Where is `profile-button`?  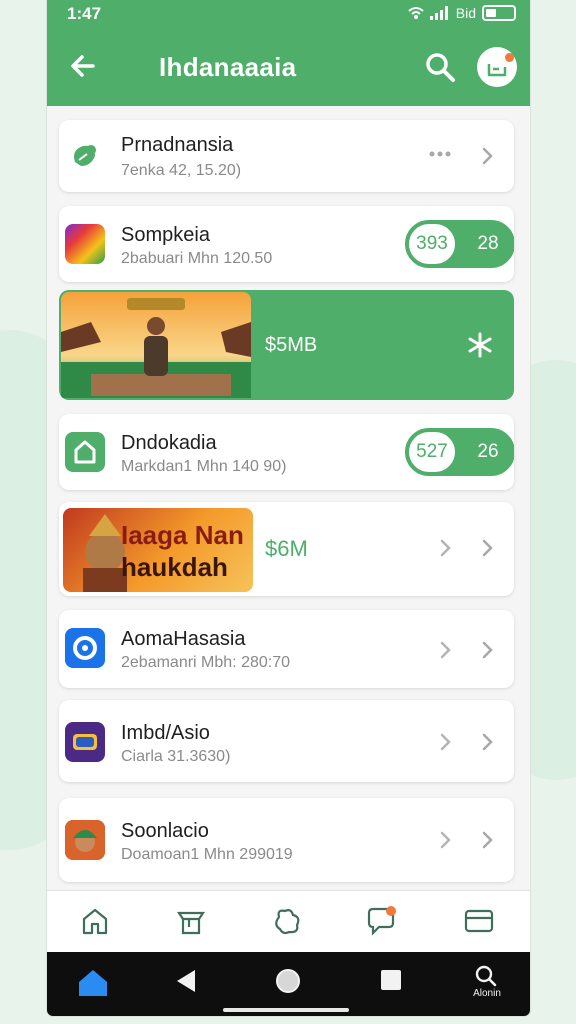 profile-button is located at coordinates (497, 67).